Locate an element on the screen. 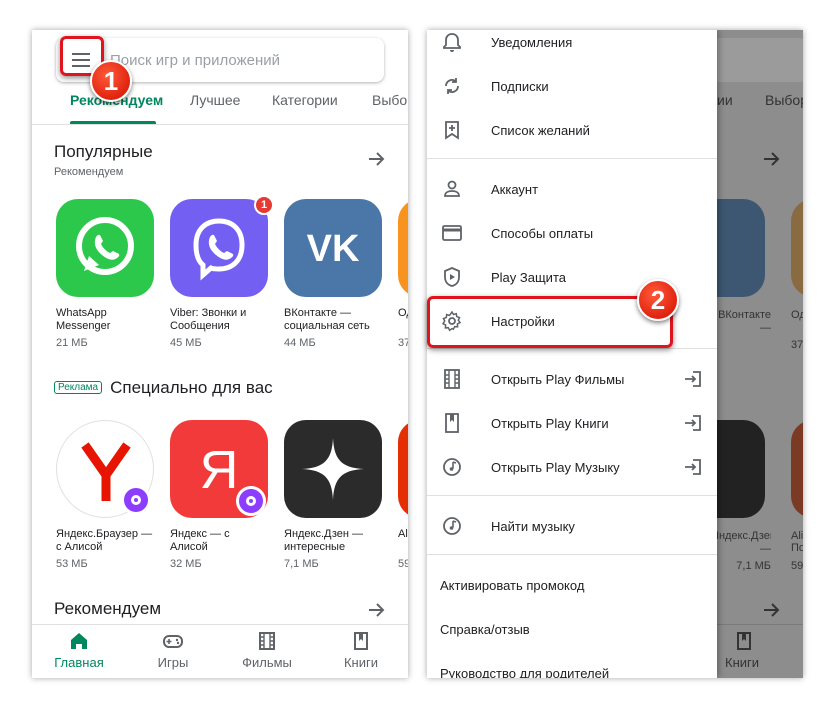 Image resolution: width=834 pixels, height=710 pixels. menu-label: Справка/отзыв is located at coordinates (485, 629).